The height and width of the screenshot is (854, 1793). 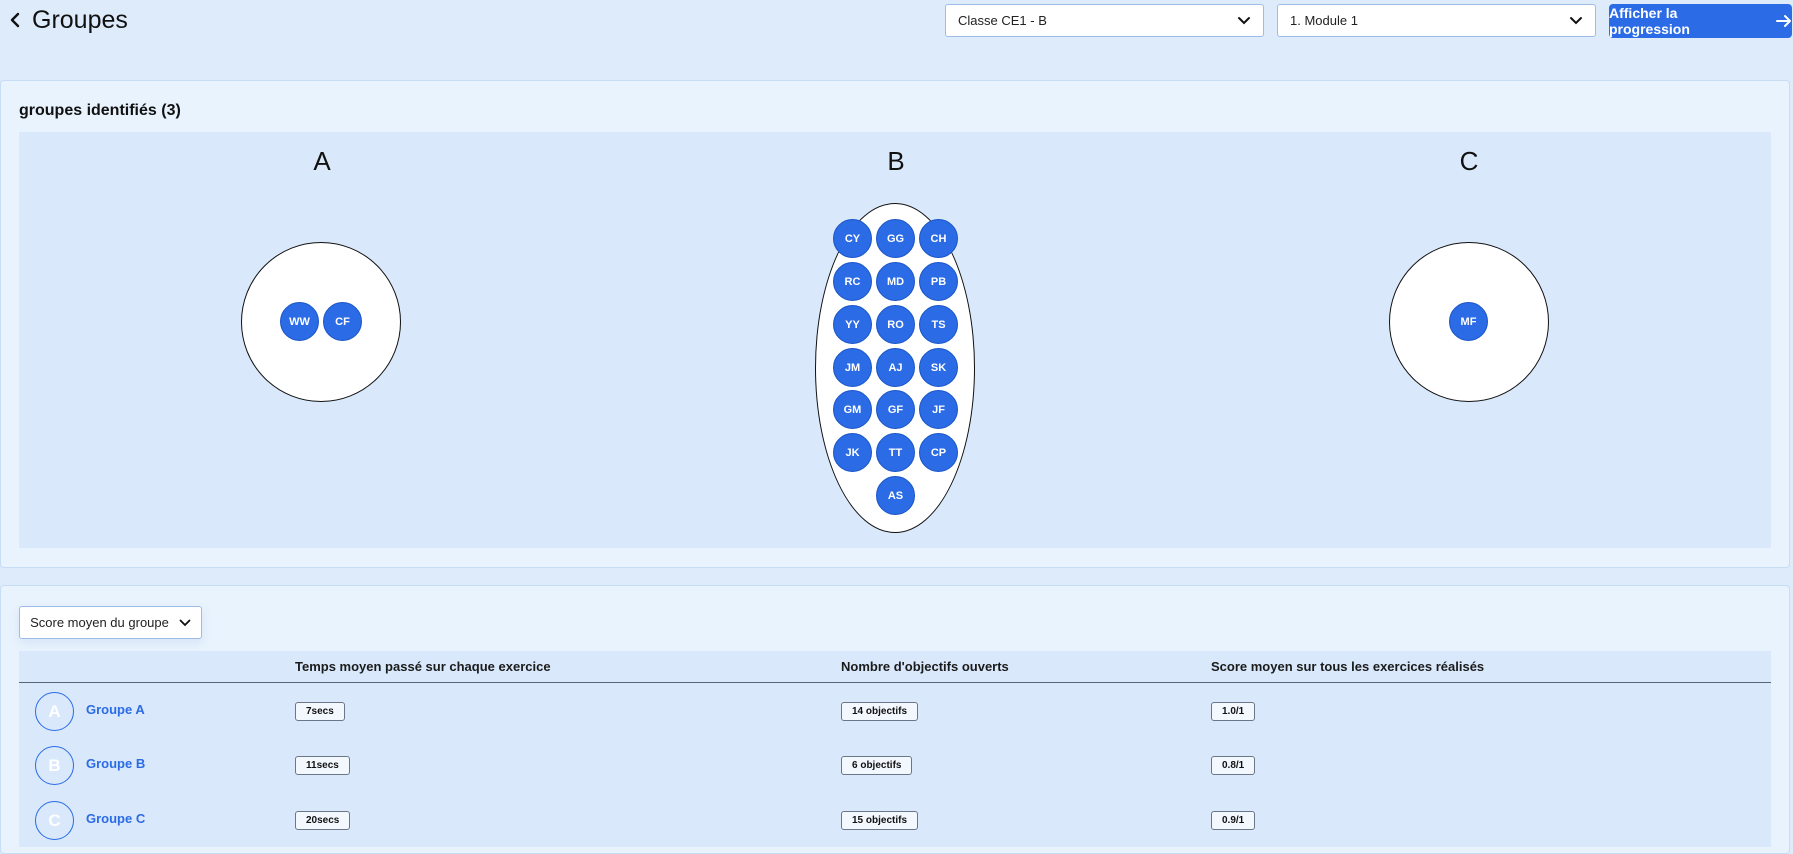 What do you see at coordinates (322, 161) in the screenshot?
I see `group-a-label: A` at bounding box center [322, 161].